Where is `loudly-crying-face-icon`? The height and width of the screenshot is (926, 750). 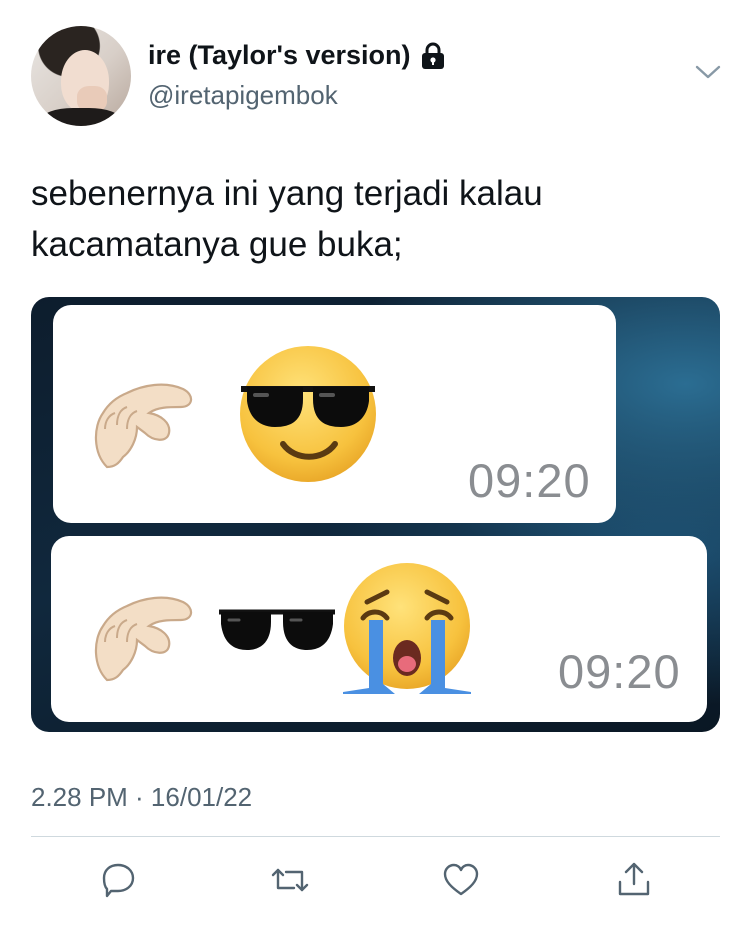 loudly-crying-face-icon is located at coordinates (407, 628).